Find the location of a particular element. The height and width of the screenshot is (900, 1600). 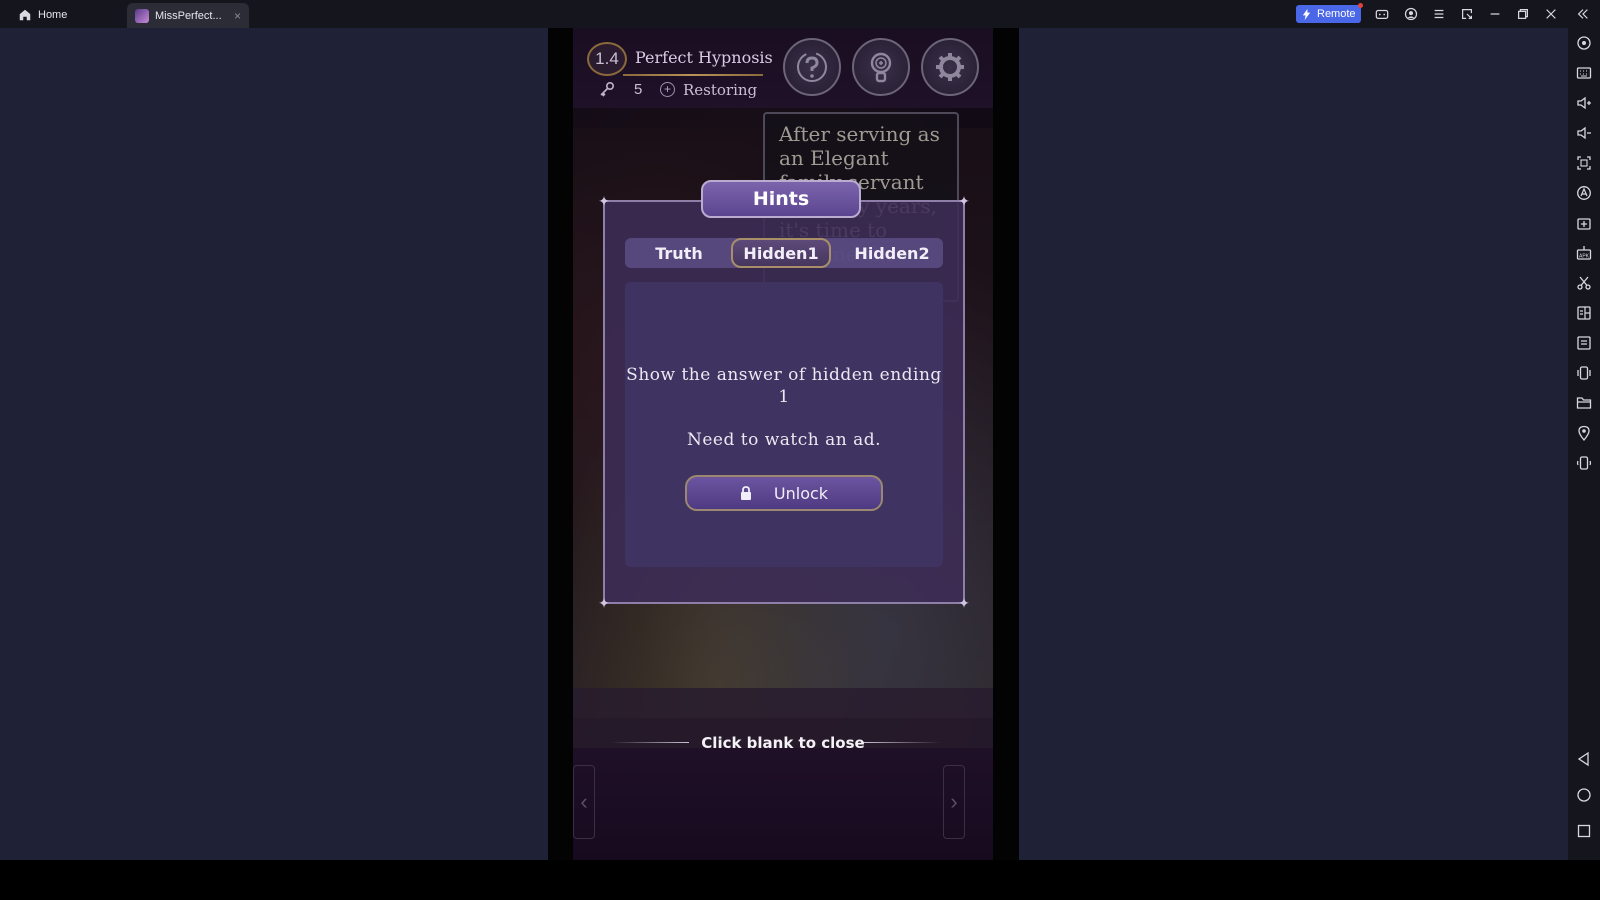

volume-up-icon is located at coordinates (1584, 103).